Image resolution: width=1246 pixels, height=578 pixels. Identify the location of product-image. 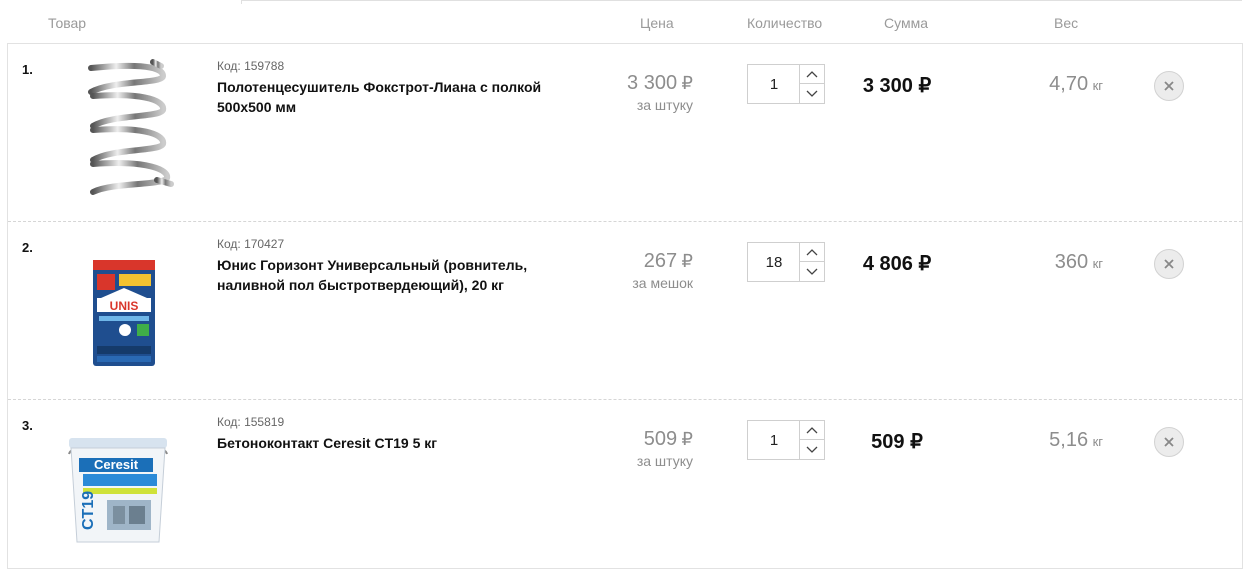
(118, 127).